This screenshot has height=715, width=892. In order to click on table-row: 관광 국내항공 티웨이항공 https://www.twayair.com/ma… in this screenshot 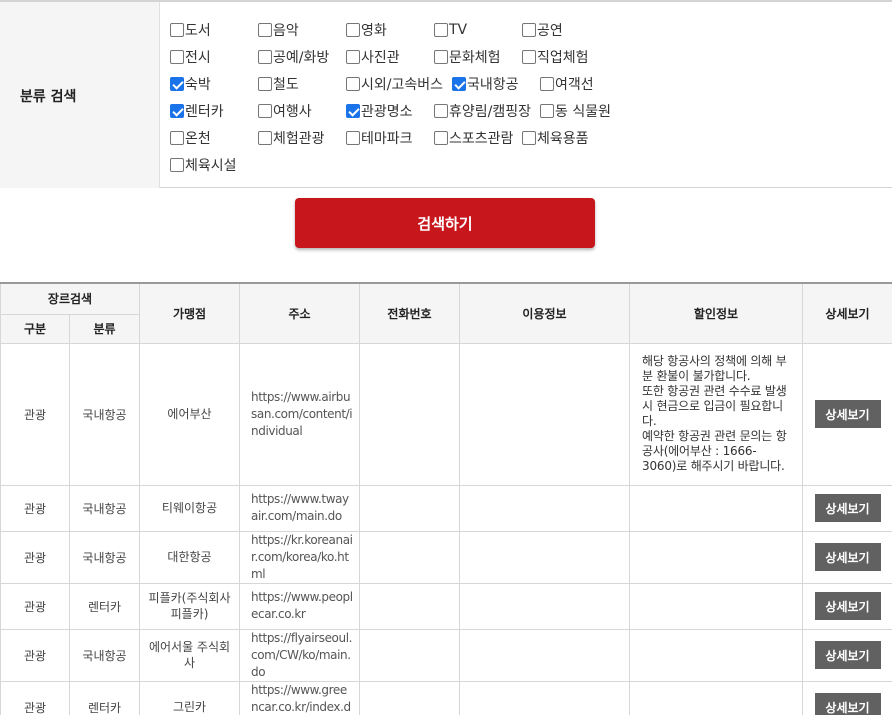, I will do `click(446, 508)`.